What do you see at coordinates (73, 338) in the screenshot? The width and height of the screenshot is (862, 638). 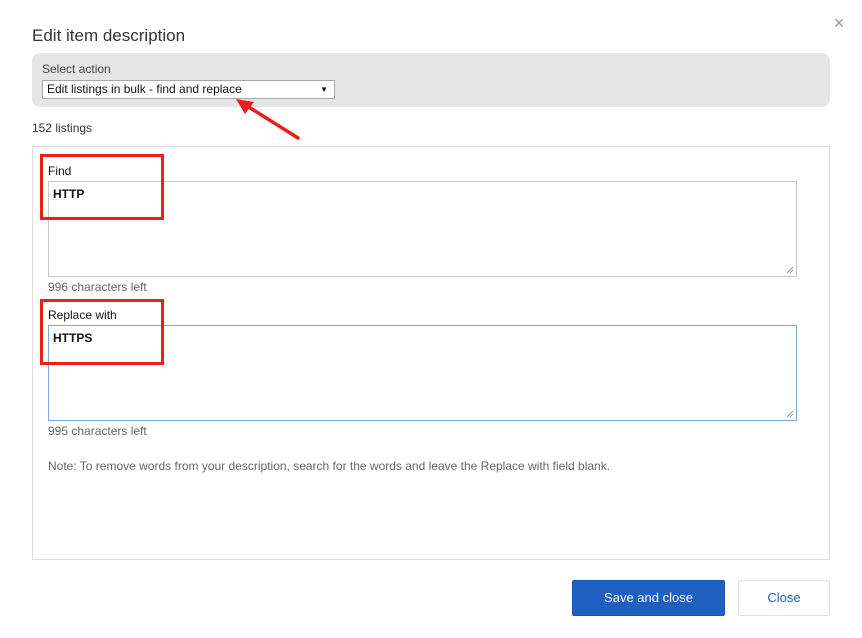 I see `replace-value: HTTPS` at bounding box center [73, 338].